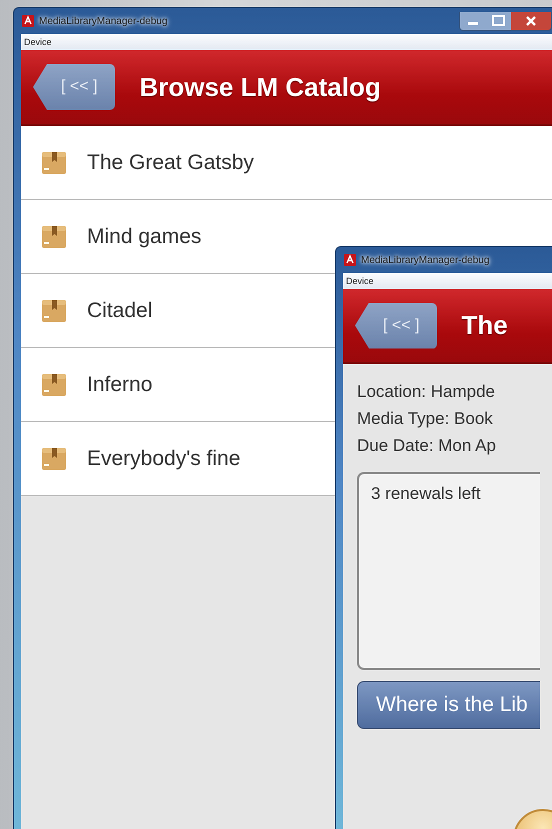  What do you see at coordinates (260, 87) in the screenshot?
I see `header-title: Browse LM Catalog` at bounding box center [260, 87].